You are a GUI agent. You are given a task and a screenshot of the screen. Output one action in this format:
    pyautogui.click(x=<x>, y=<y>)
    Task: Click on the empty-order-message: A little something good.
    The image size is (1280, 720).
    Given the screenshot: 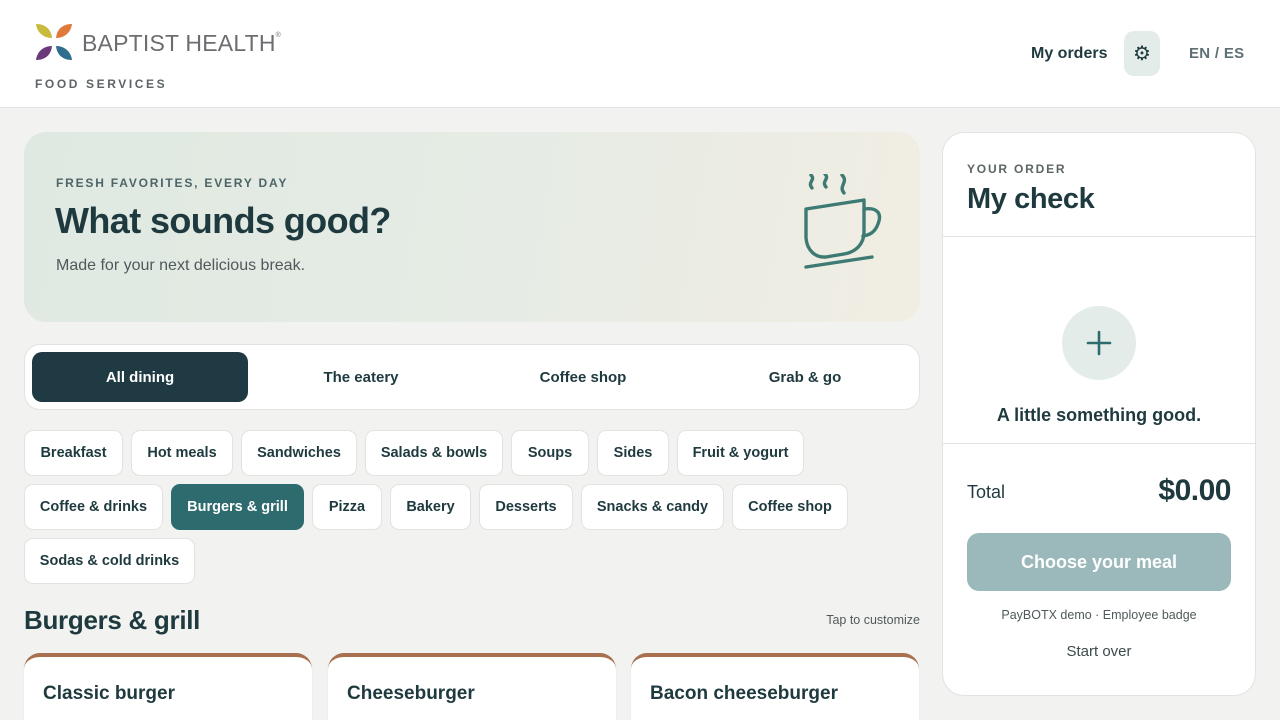 What is the action you would take?
    pyautogui.click(x=1099, y=415)
    